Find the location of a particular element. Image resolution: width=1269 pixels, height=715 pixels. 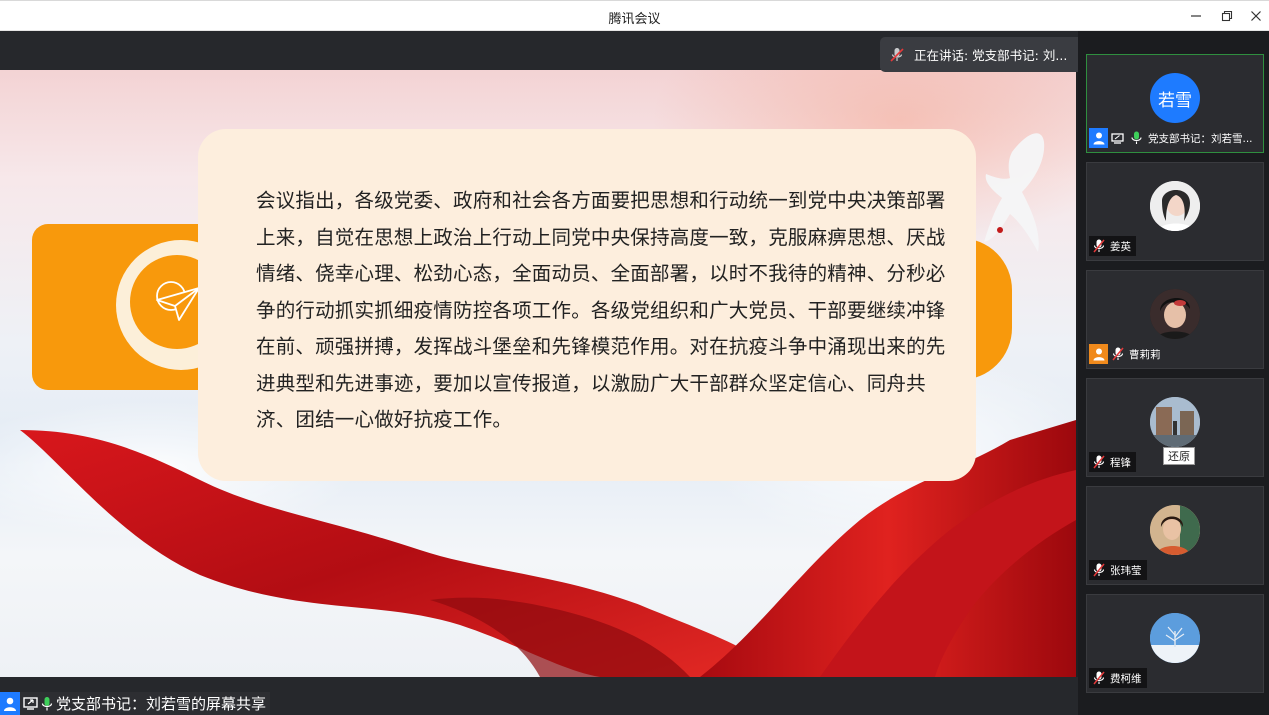

window-title: 腾讯会议 is located at coordinates (634, 19).